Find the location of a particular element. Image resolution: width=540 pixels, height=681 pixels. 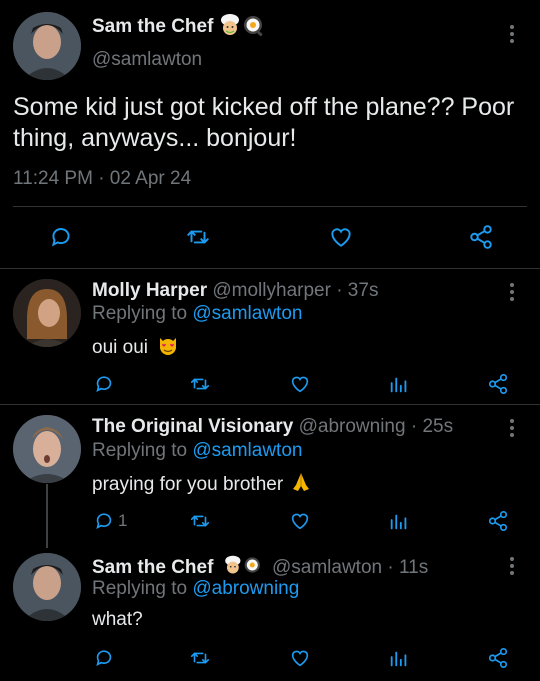

reply-count: 1 is located at coordinates (123, 520).